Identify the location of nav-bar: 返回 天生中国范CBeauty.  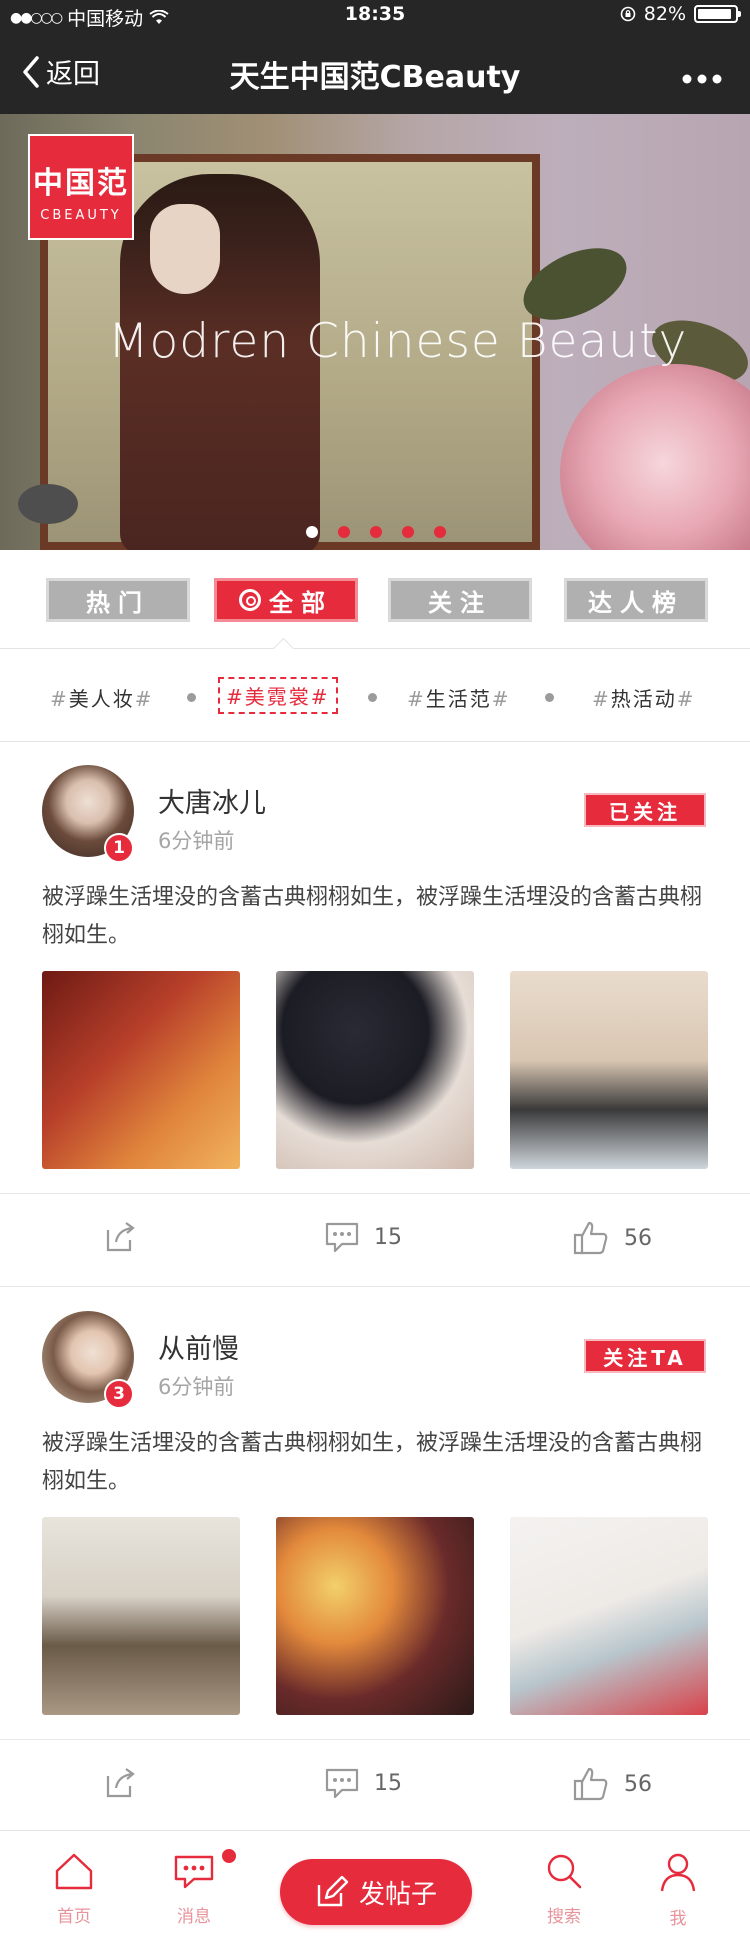
(375, 72).